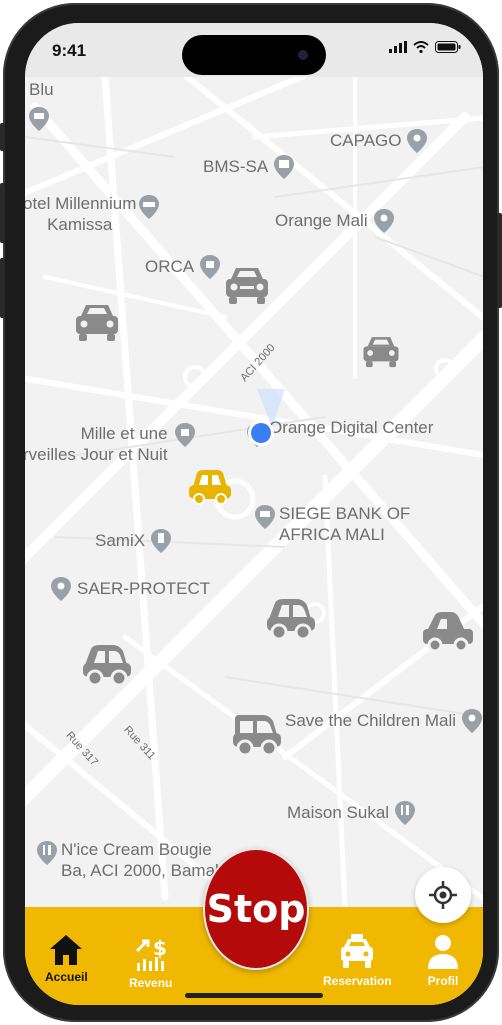 This screenshot has height=1025, width=502. Describe the element at coordinates (142, 860) in the screenshot. I see `poi-nice-cream: N'ice Cream Bougie Ba, ACI 2000, Bamak` at that location.